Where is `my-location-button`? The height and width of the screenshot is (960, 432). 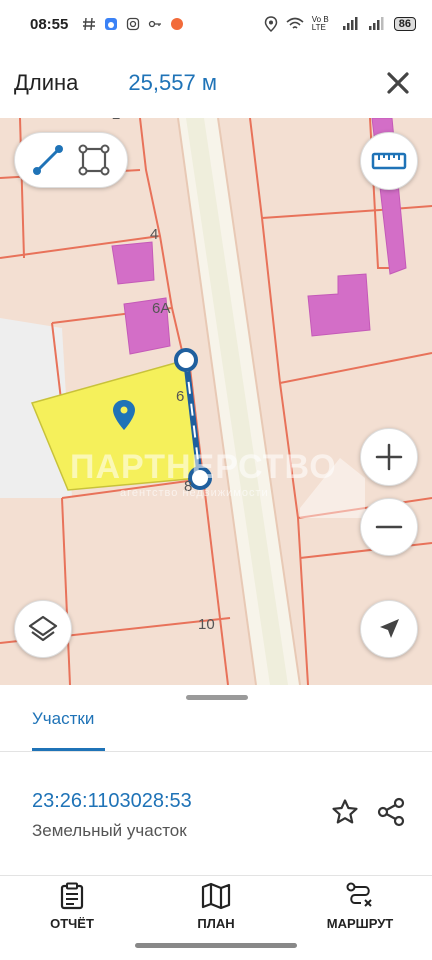 my-location-button is located at coordinates (389, 629).